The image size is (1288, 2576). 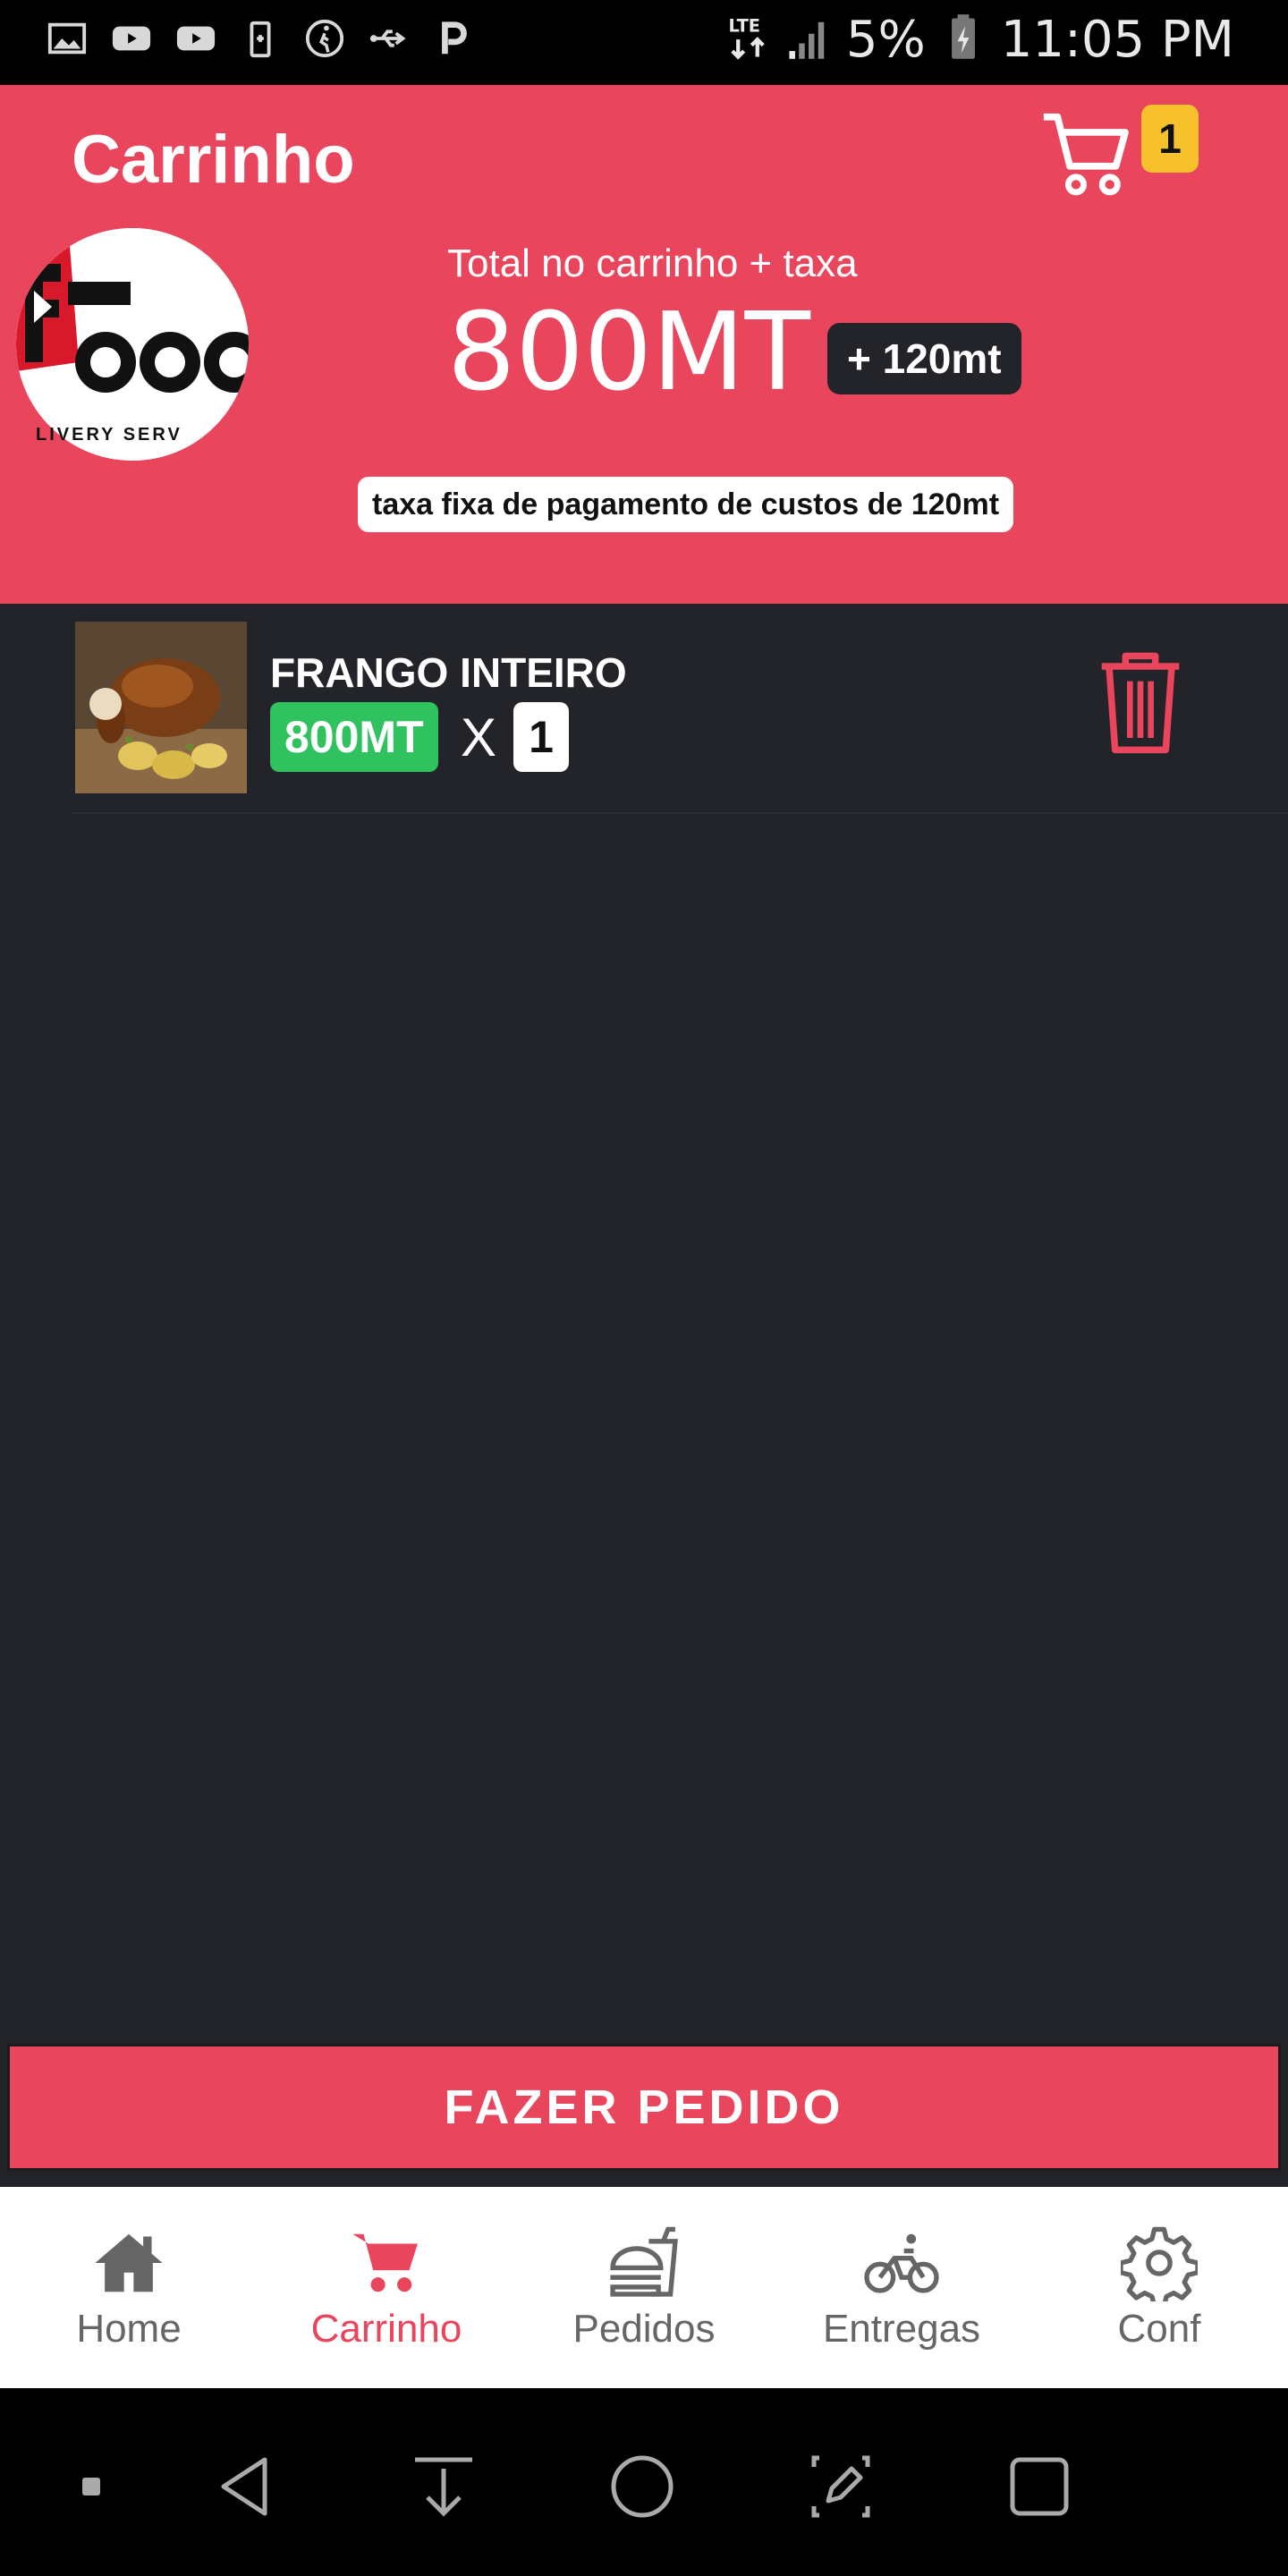 I want to click on tab-entregas: Entregas, so click(x=901, y=2287).